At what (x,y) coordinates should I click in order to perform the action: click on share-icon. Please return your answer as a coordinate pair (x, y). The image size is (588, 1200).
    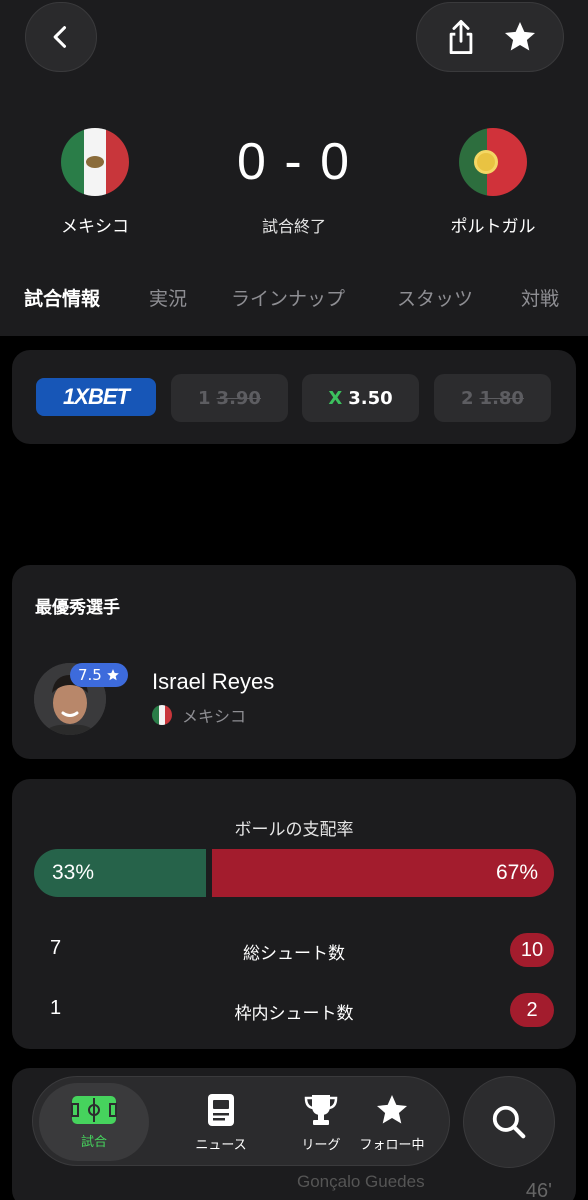
    Looking at the image, I should click on (460, 36).